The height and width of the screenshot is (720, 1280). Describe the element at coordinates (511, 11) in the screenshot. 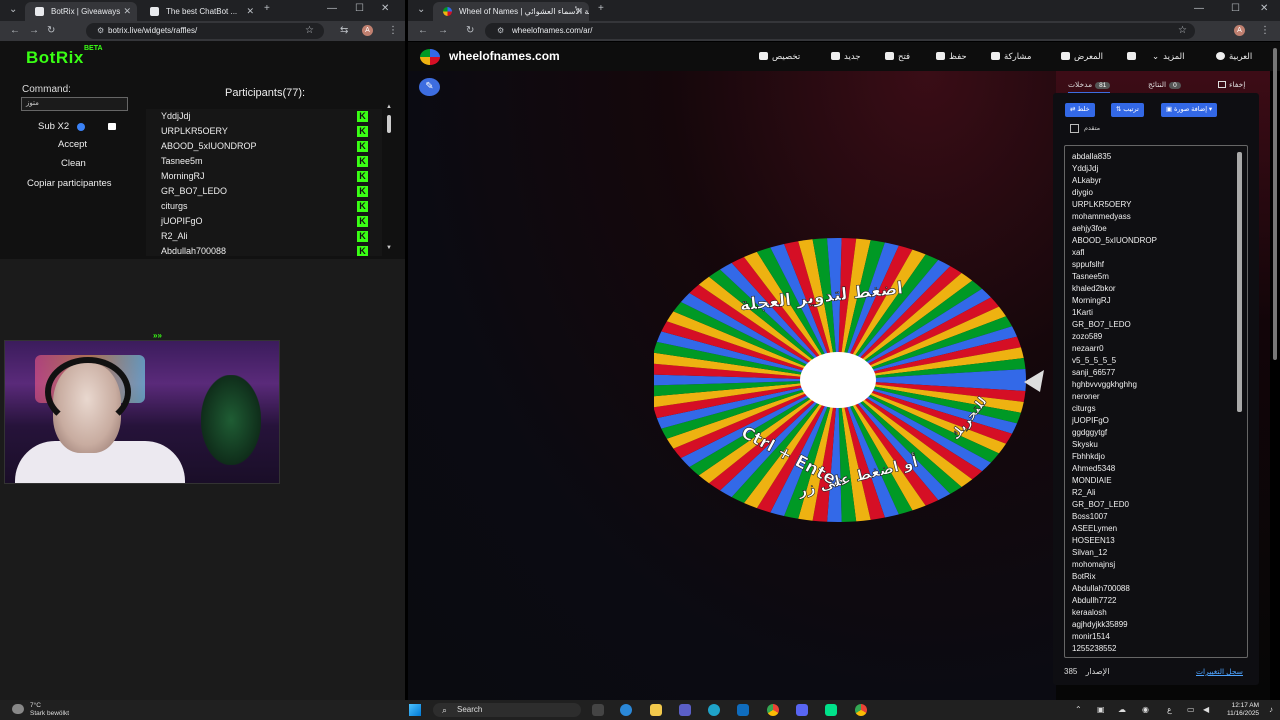

I see `tab-wheel-of-names: Wheel of Names | عجلة الأسماء العشوائي ✕` at that location.